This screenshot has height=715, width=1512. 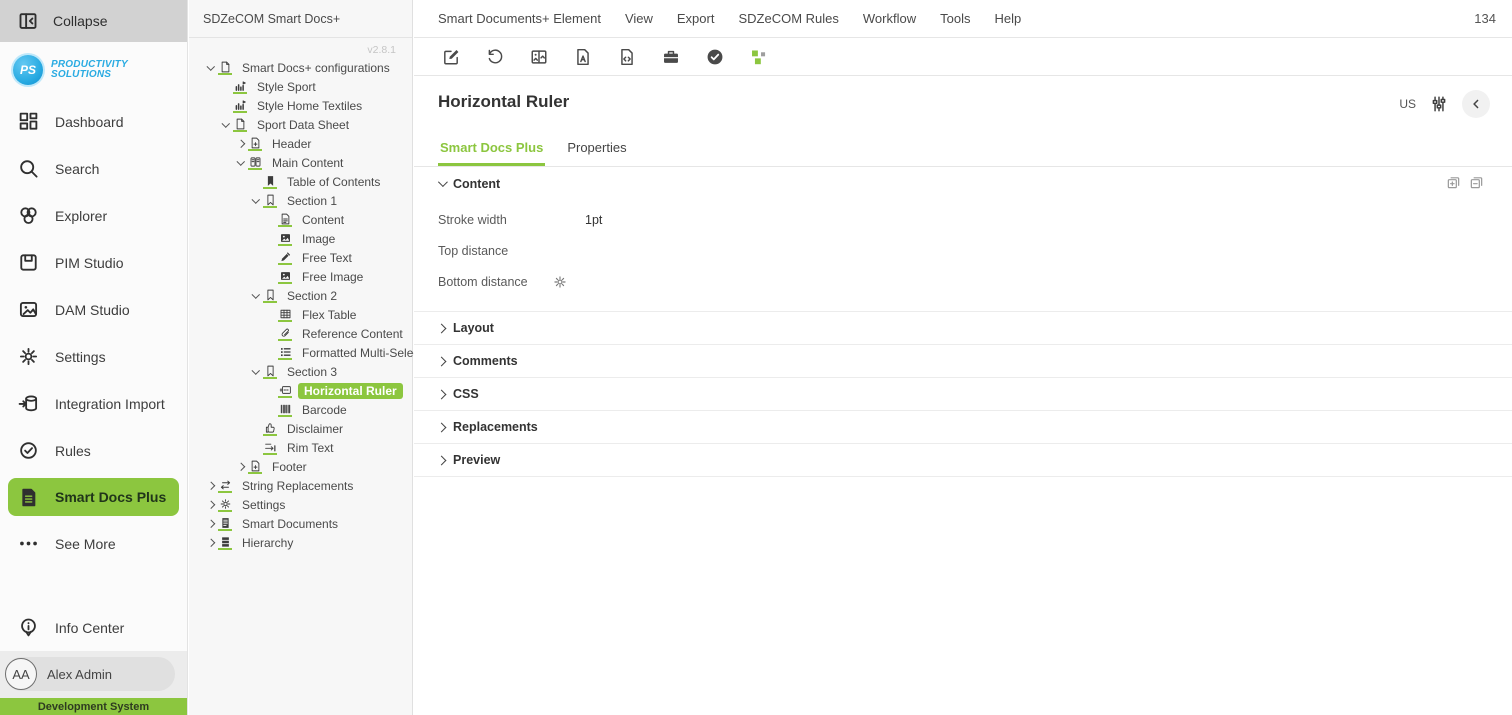 What do you see at coordinates (583, 57) in the screenshot?
I see `pdffile-toolbar-button` at bounding box center [583, 57].